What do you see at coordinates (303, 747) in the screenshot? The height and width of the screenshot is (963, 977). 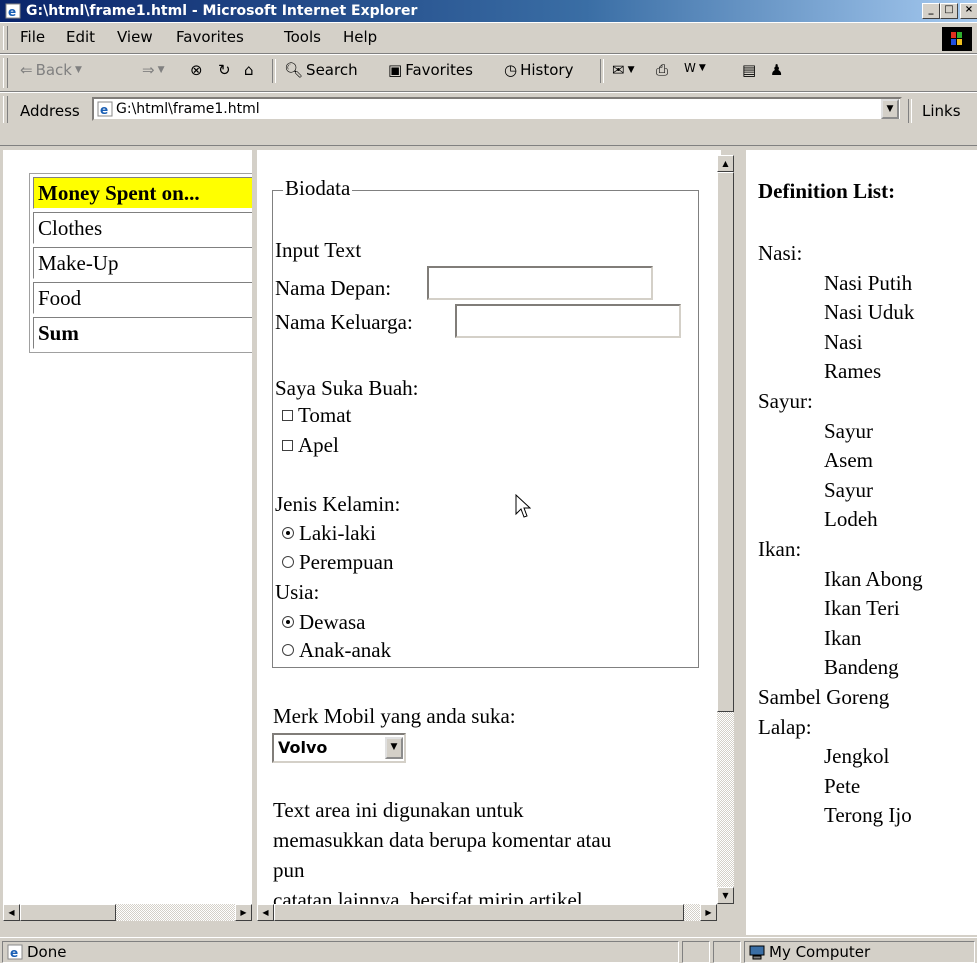 I see `mobil-selected-value: Volvo` at bounding box center [303, 747].